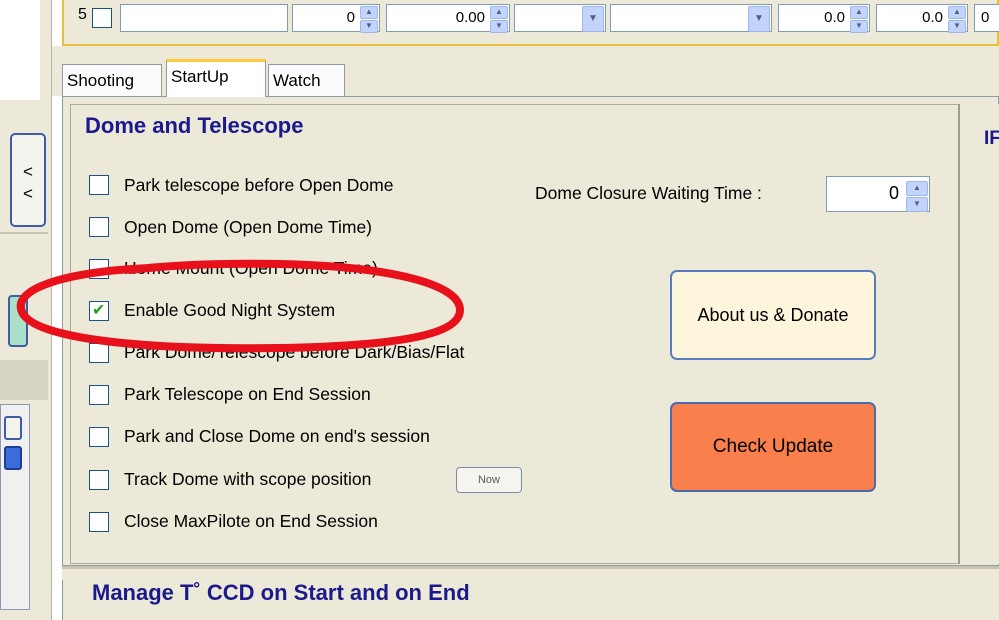 The image size is (999, 620). Describe the element at coordinates (99, 437) in the screenshot. I see `checkbox-park-close-dome-end` at that location.